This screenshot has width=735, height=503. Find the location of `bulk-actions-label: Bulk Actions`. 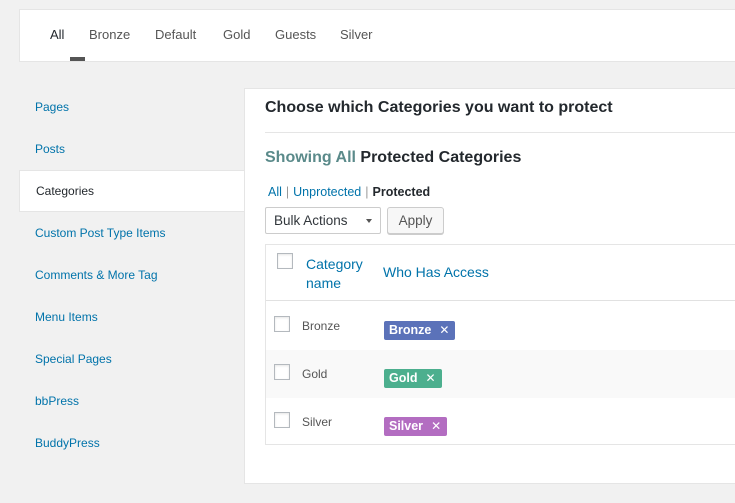

bulk-actions-label: Bulk Actions is located at coordinates (311, 220).